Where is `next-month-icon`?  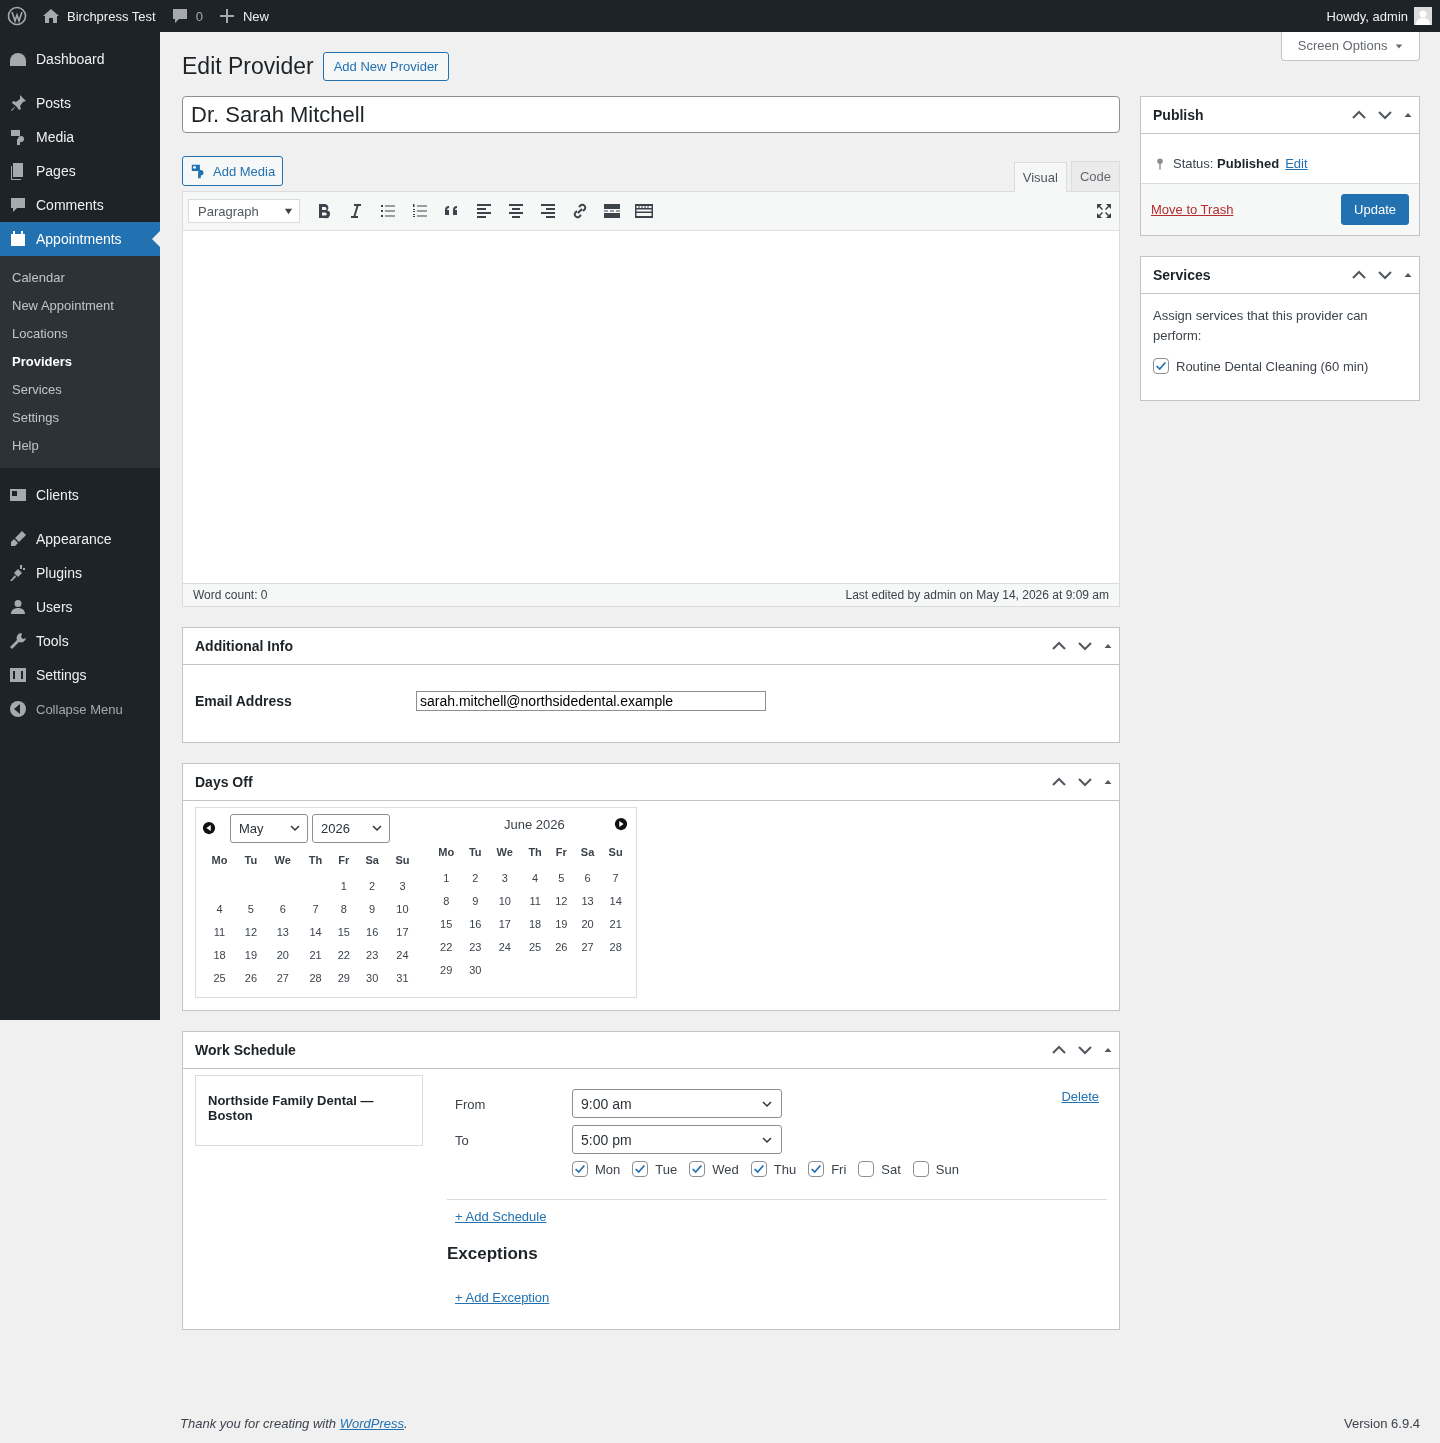 next-month-icon is located at coordinates (621, 824).